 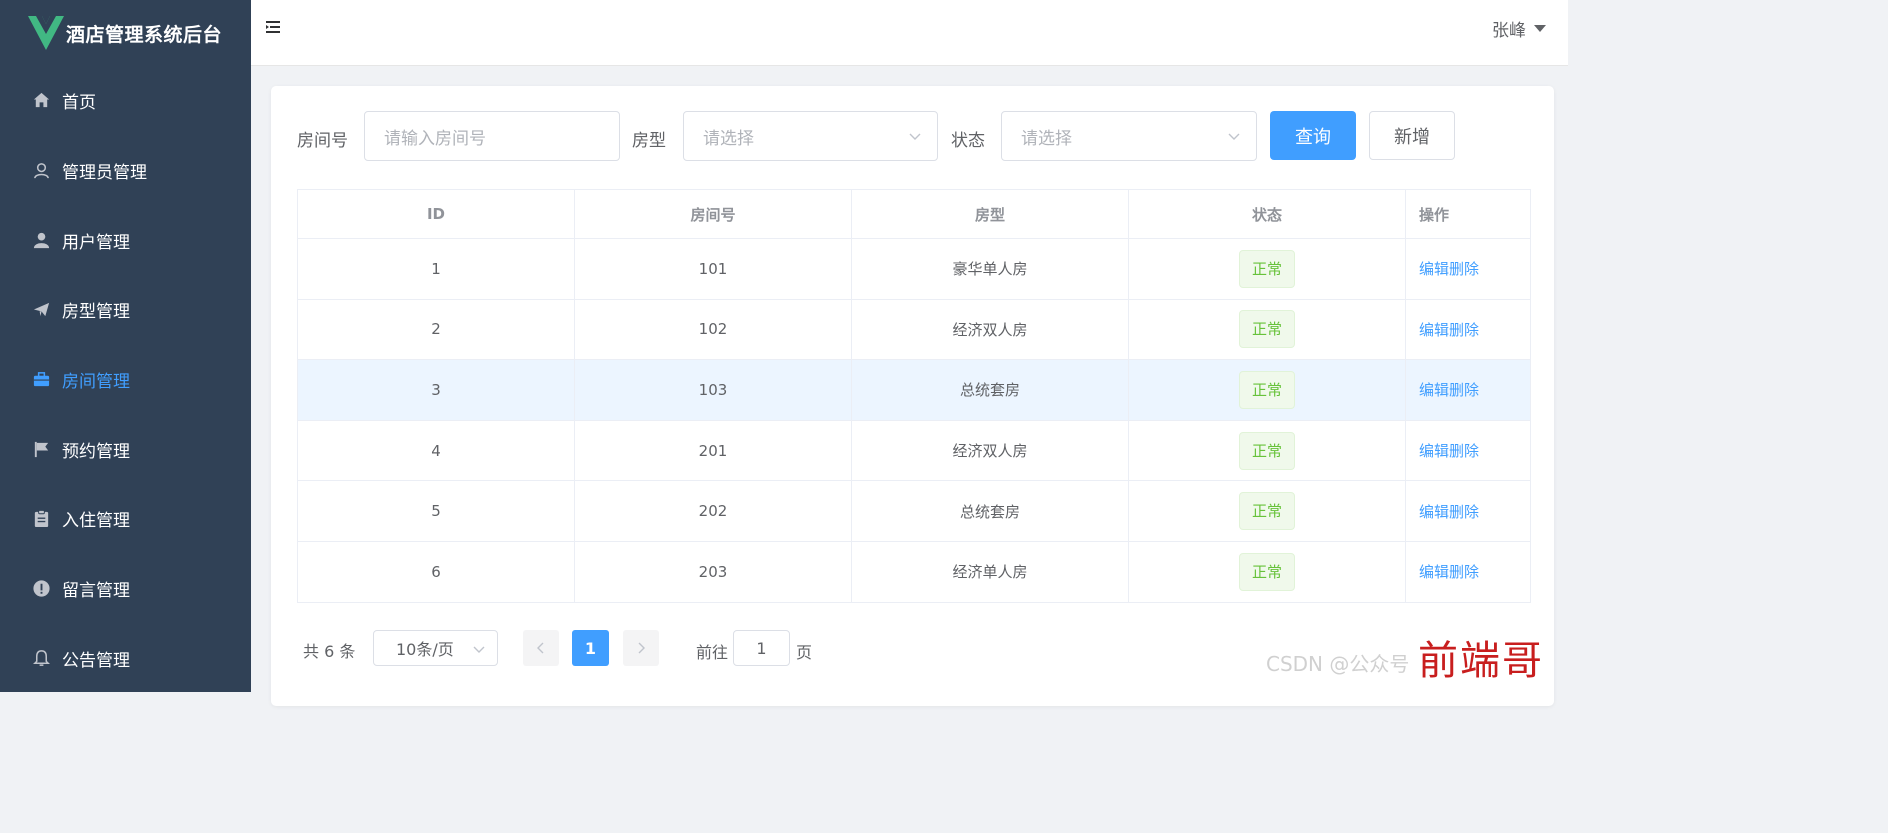 I want to click on table-row: 2 102 经济双人房 正常 编辑删除, so click(x=914, y=329).